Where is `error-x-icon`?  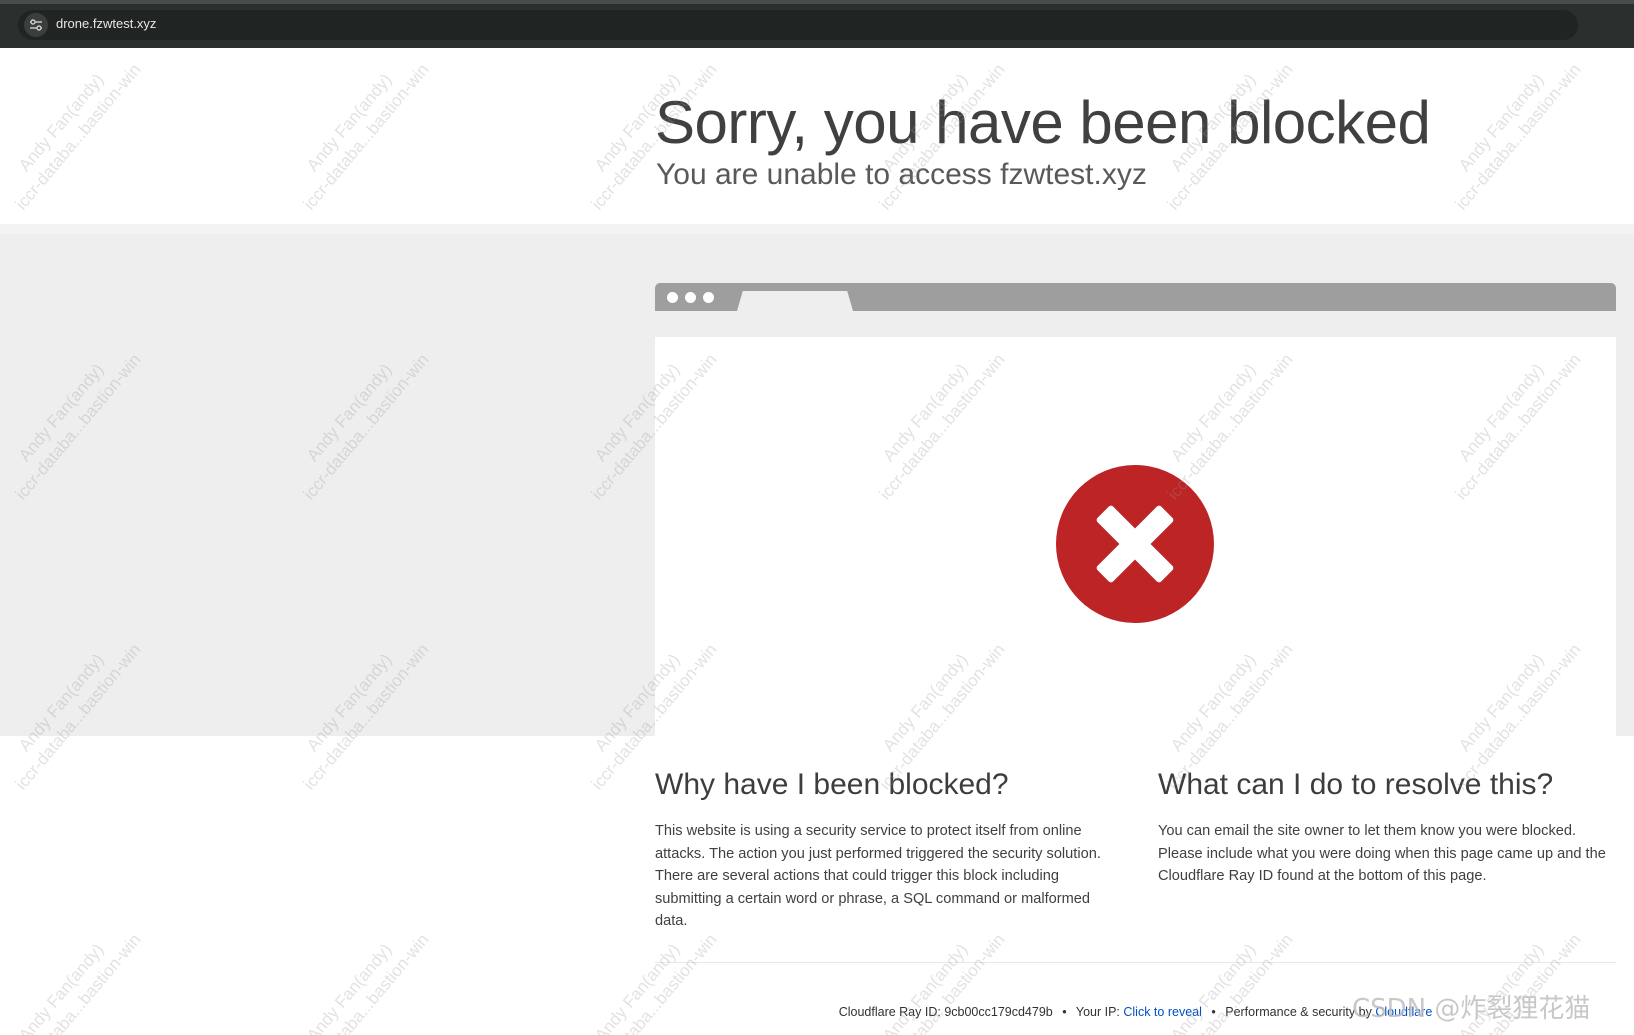
error-x-icon is located at coordinates (1135, 544).